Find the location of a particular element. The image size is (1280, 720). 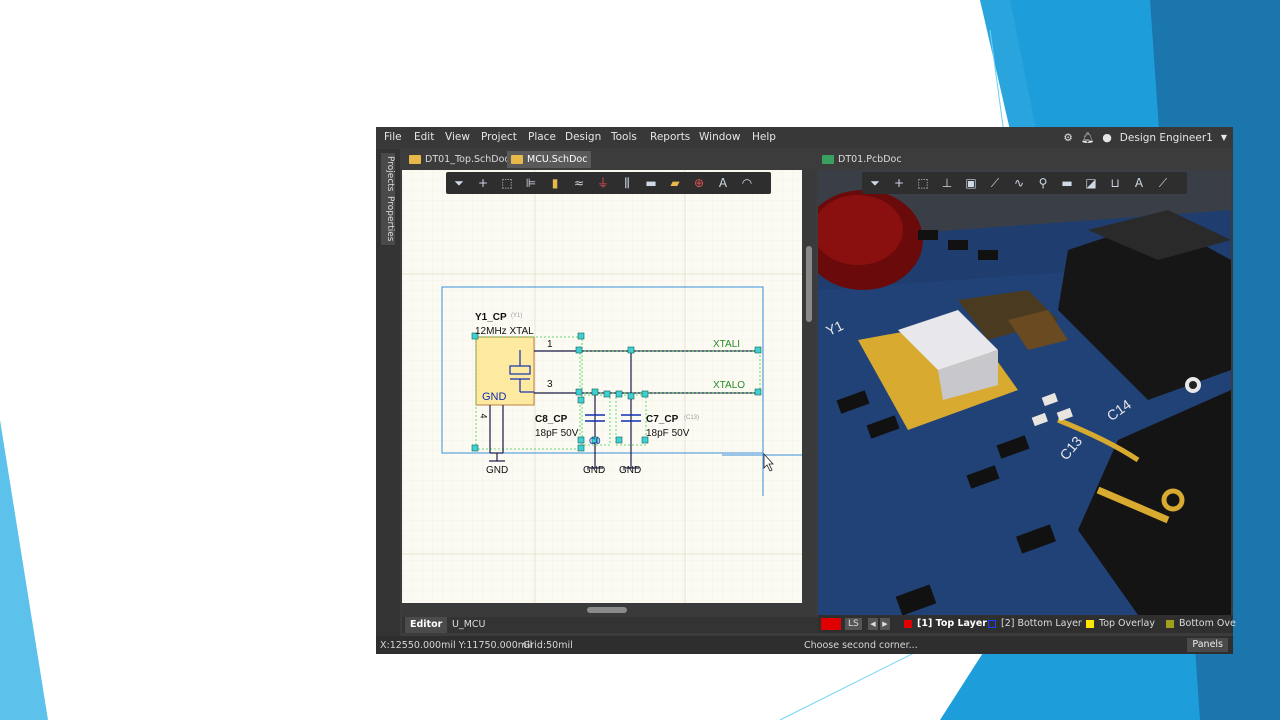

side-panel-strip: Projects Properties is located at coordinates (388, 393).